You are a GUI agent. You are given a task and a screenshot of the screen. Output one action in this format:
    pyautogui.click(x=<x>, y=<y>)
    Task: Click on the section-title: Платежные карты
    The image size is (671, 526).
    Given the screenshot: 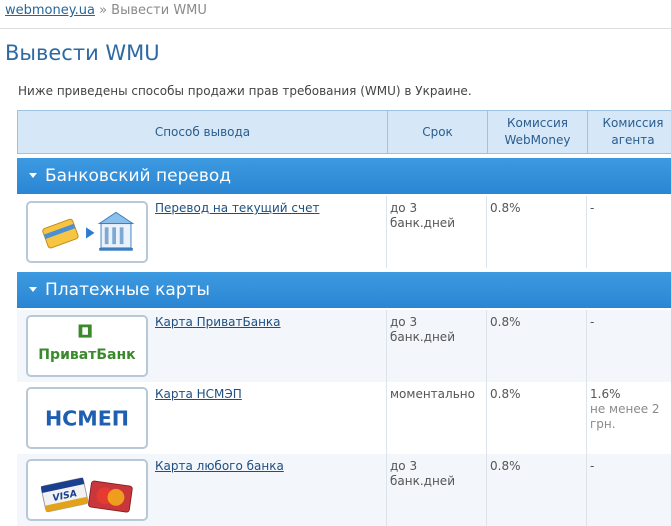 What is the action you would take?
    pyautogui.click(x=127, y=290)
    